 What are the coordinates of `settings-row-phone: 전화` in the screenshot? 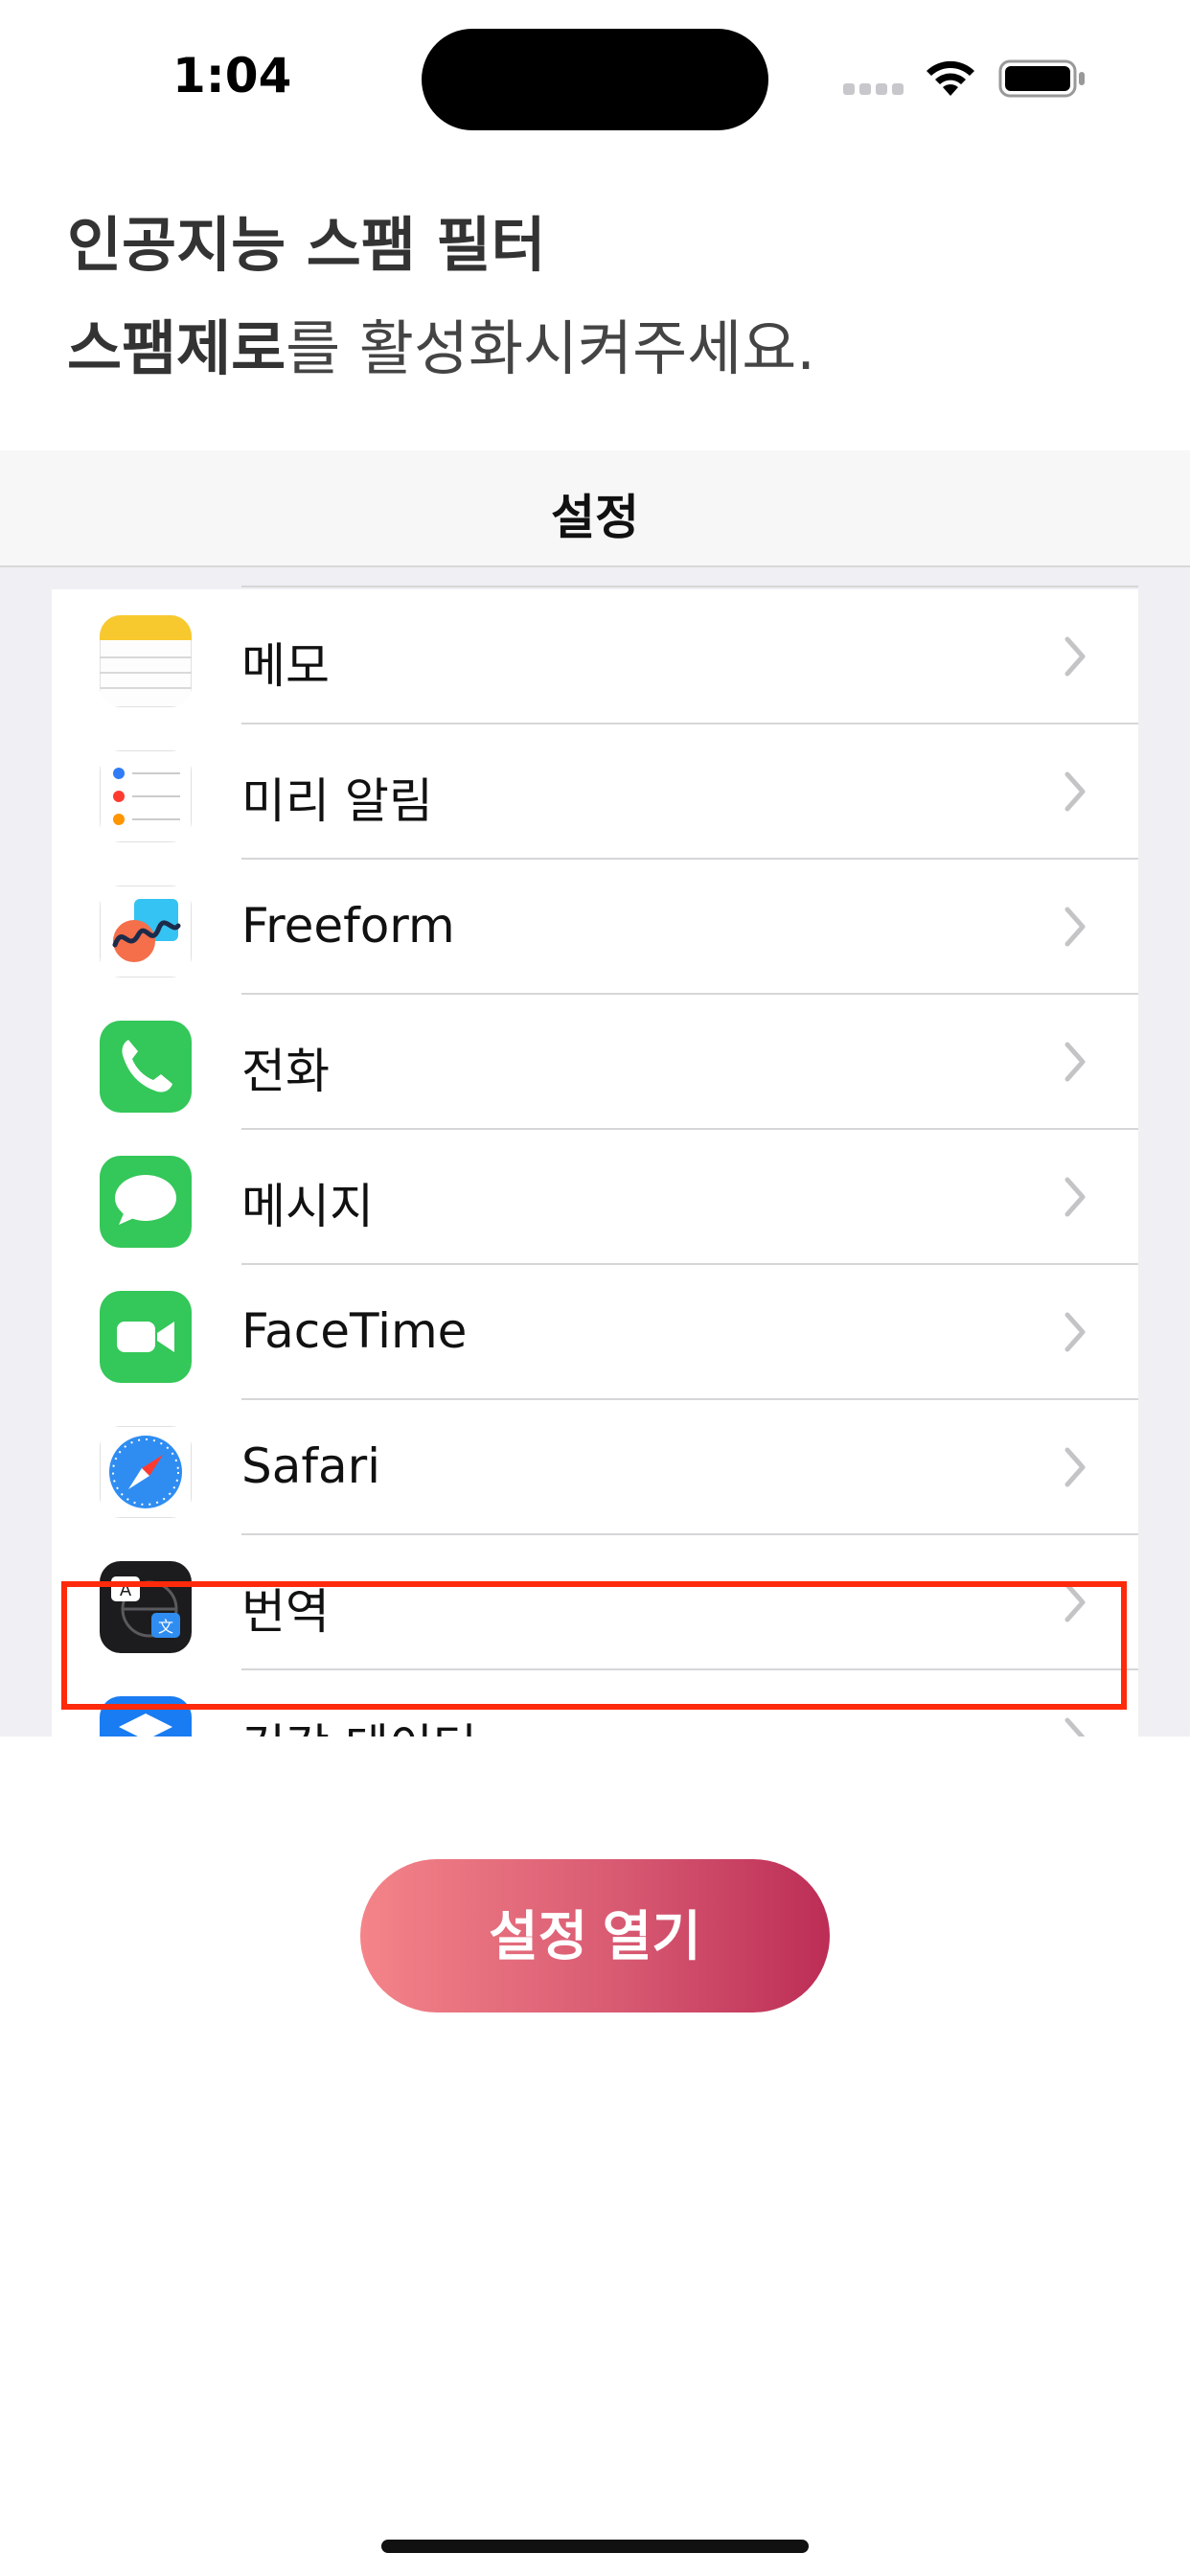 It's located at (595, 1062).